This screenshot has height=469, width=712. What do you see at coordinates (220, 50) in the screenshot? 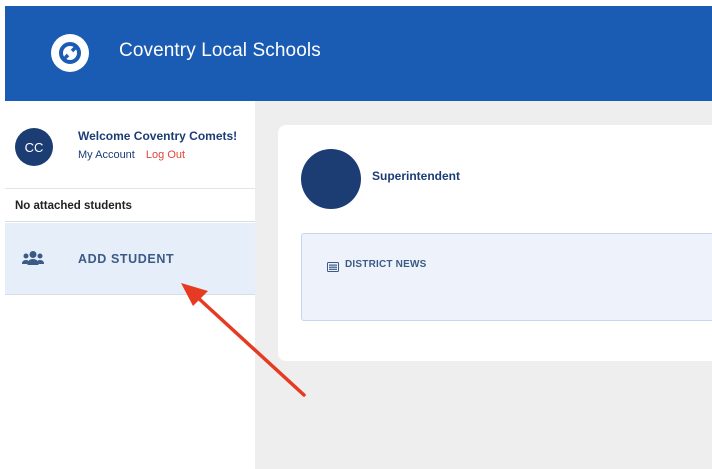
I see `app-title: Coventry Local Schools` at bounding box center [220, 50].